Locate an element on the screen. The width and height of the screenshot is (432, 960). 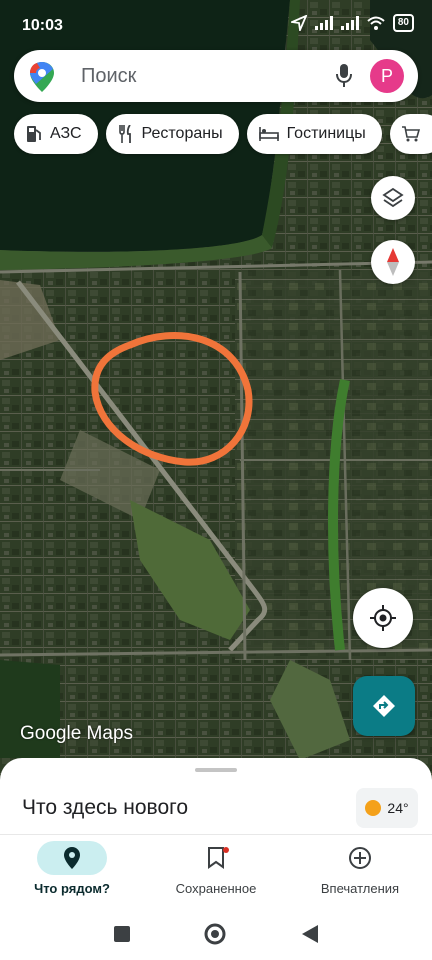
category-chips: АЗС Рестораны Гостиницы is located at coordinates (223, 135).